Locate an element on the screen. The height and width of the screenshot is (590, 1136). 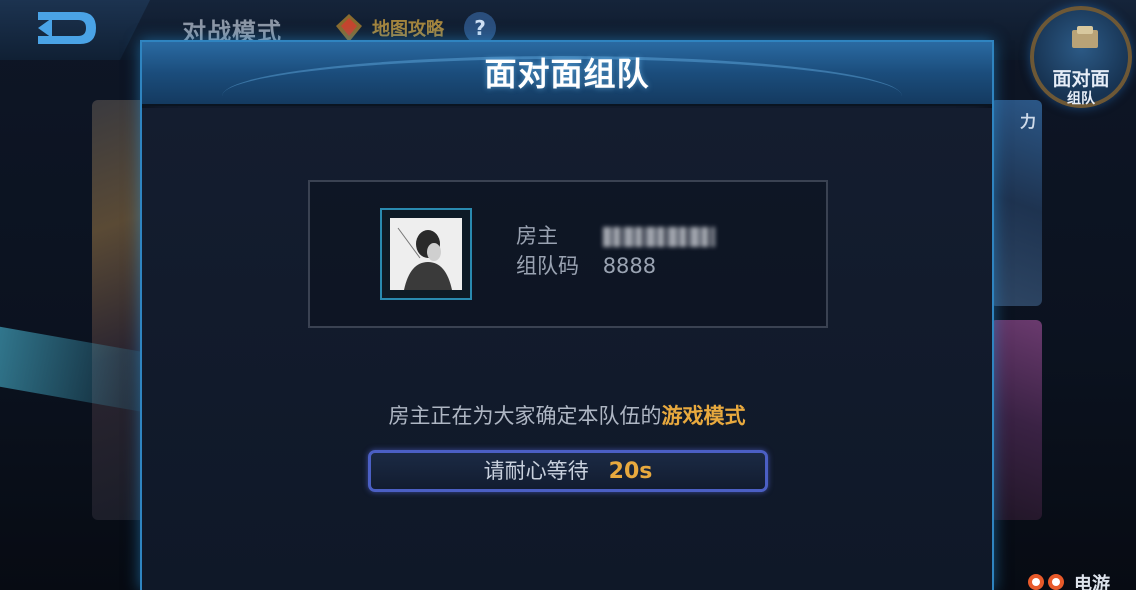
watermark-logo: 电游 is located at coordinates (1081, 581).